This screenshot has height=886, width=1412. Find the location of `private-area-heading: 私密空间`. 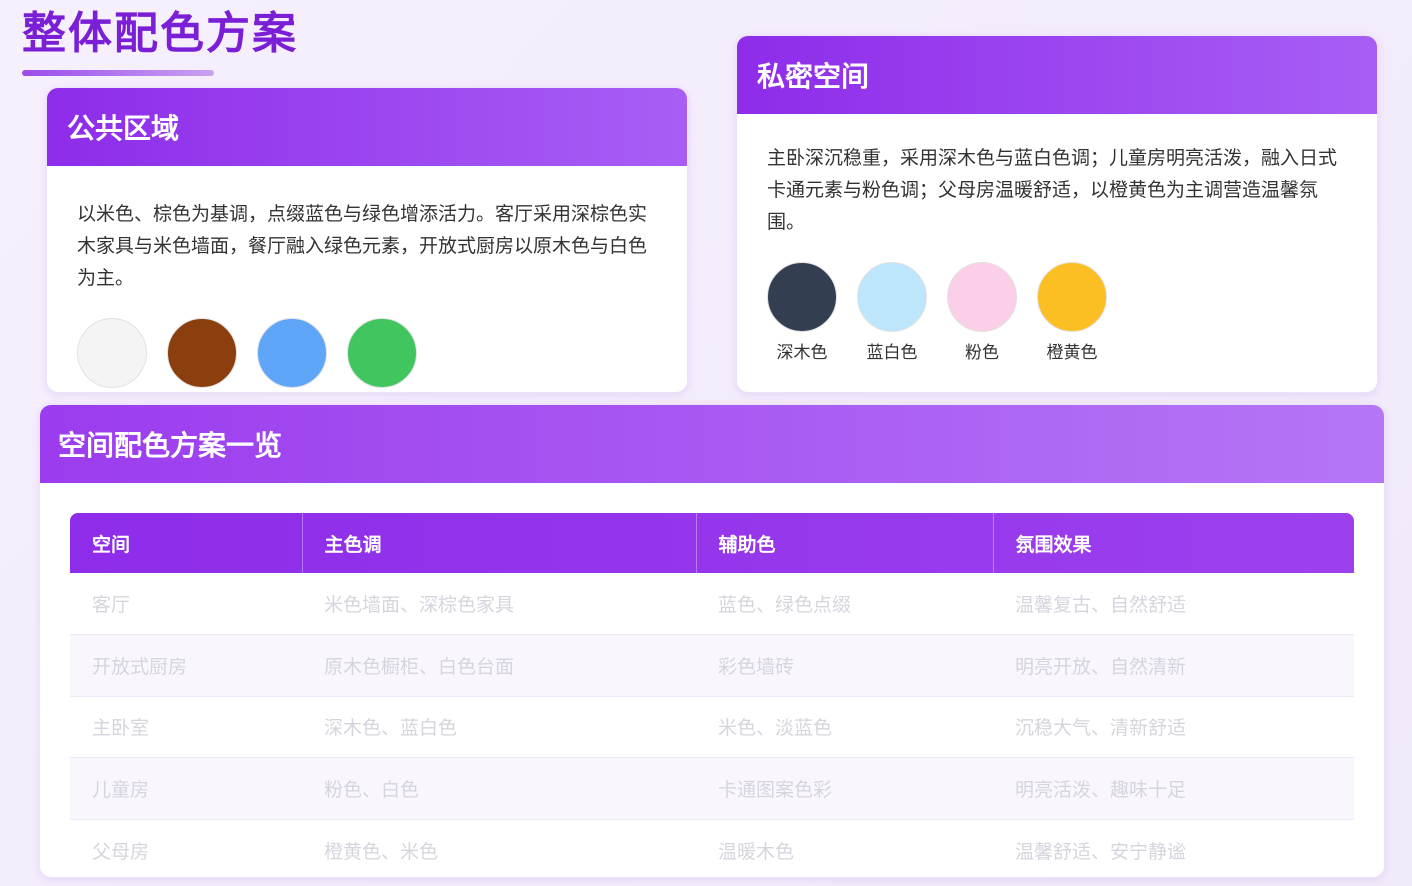

private-area-heading: 私密空间 is located at coordinates (1057, 75).